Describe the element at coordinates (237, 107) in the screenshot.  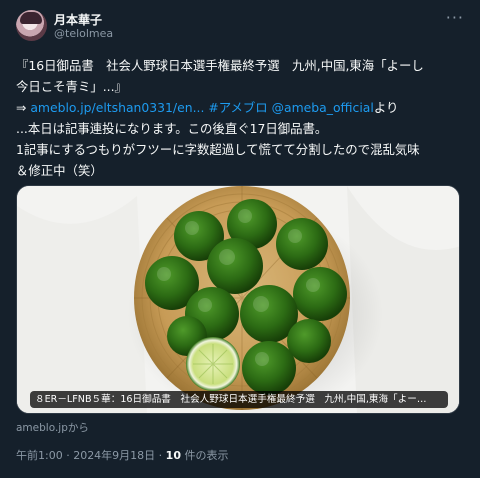
I see `hashtag-link: #アメブロ` at that location.